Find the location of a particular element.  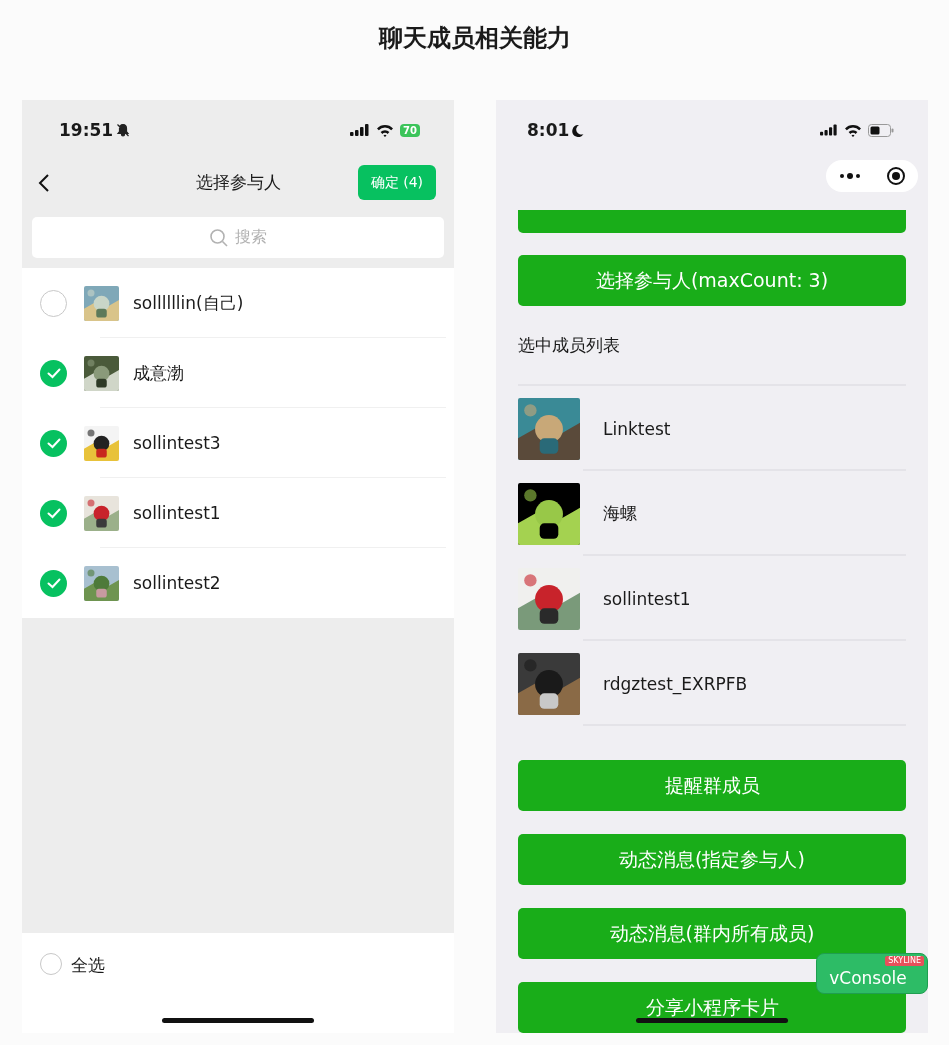

member-name: 成意渤 is located at coordinates (158, 373).